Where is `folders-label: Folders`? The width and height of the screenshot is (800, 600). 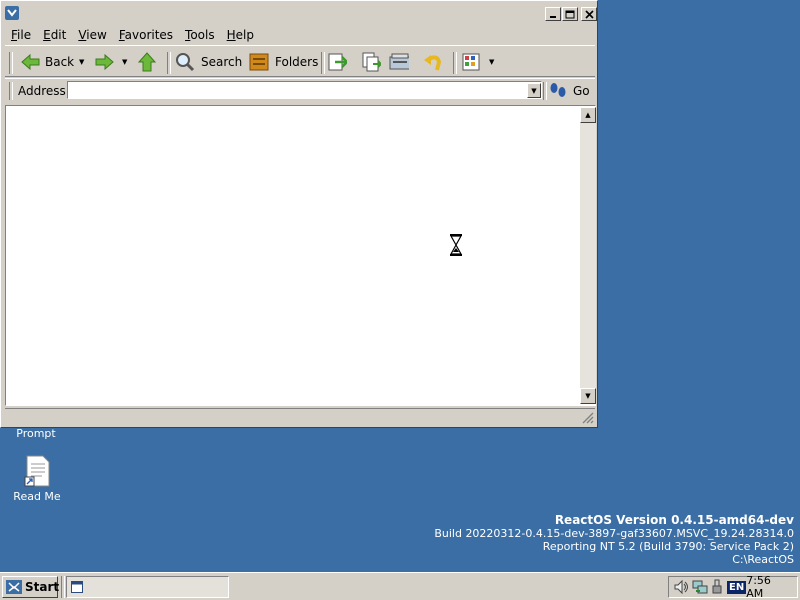
folders-label: Folders is located at coordinates (297, 62).